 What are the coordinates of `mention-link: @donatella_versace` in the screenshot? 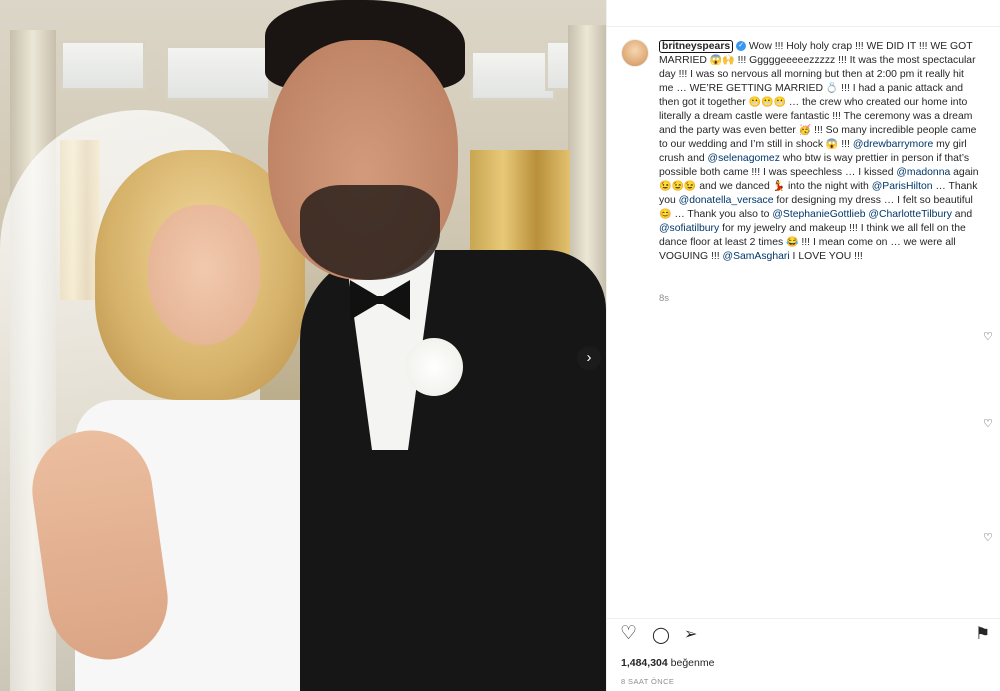 It's located at (726, 200).